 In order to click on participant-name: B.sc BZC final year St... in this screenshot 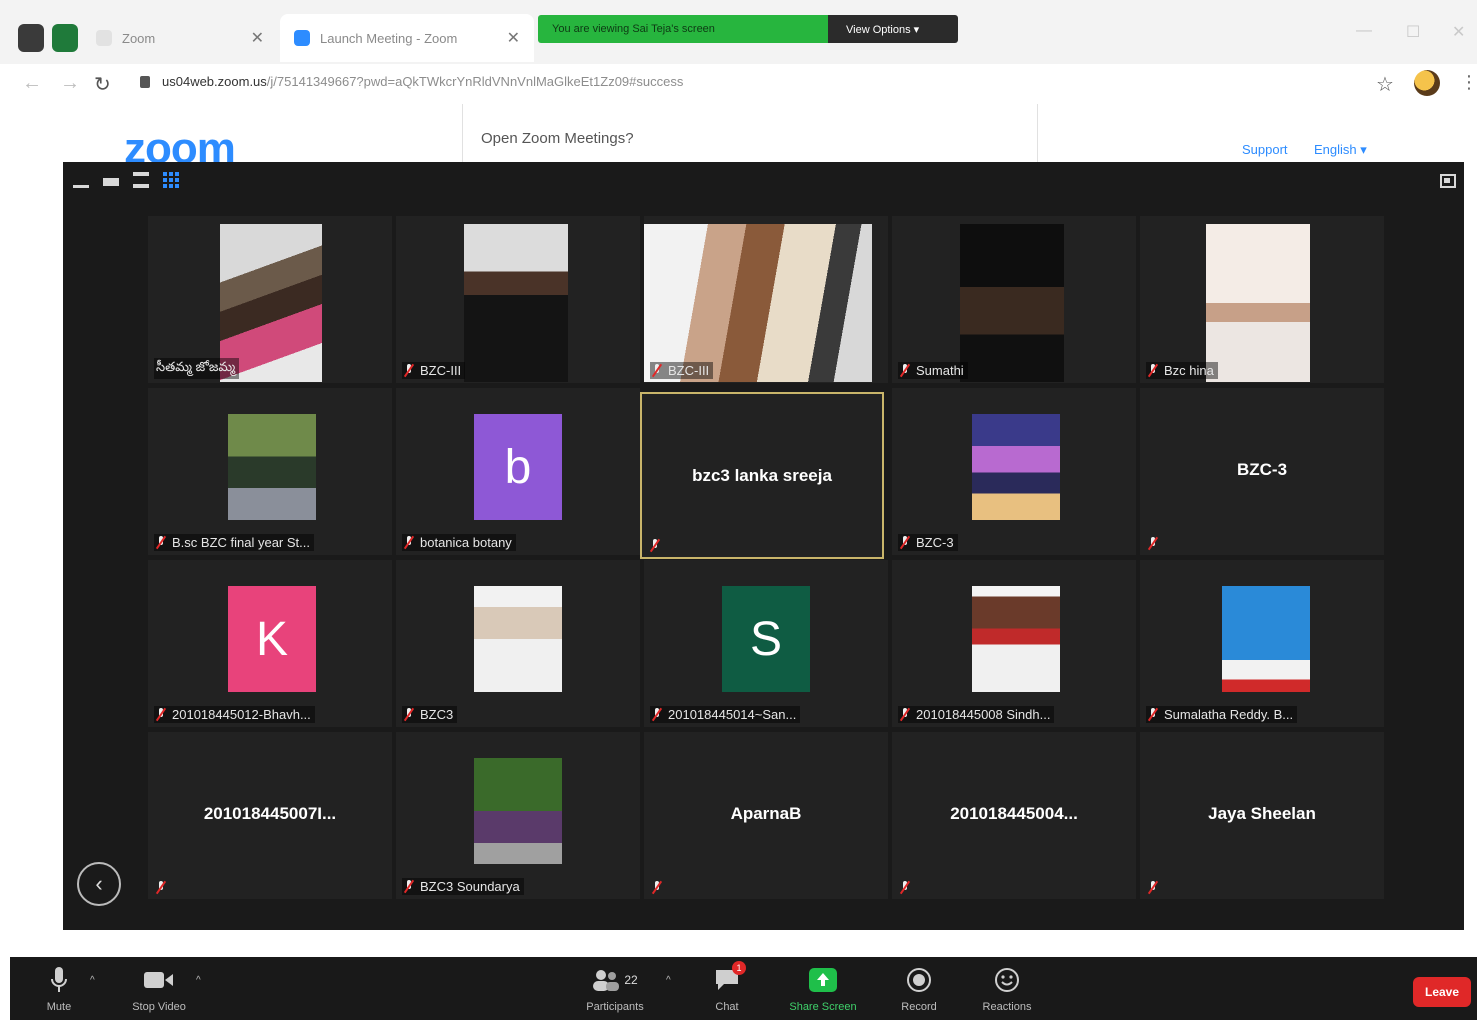, I will do `click(241, 542)`.